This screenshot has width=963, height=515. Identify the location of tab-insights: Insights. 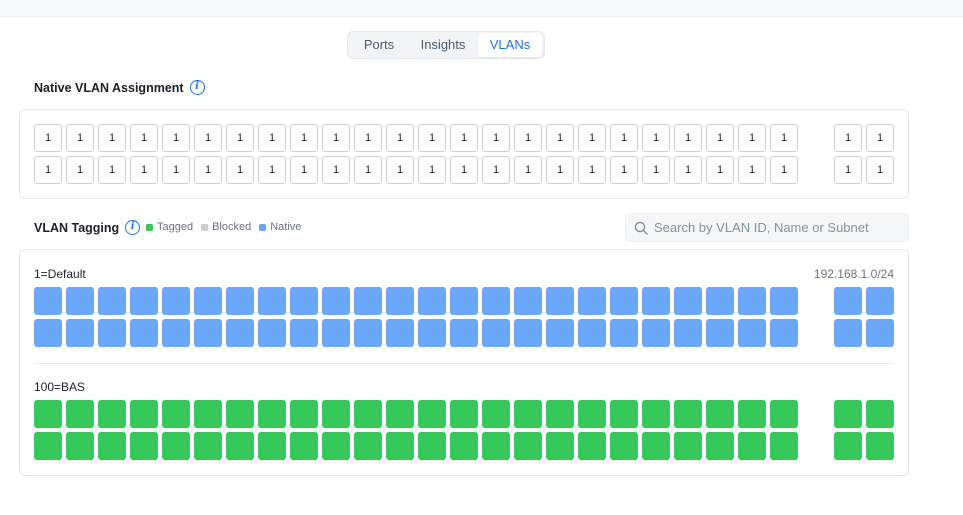
(443, 45).